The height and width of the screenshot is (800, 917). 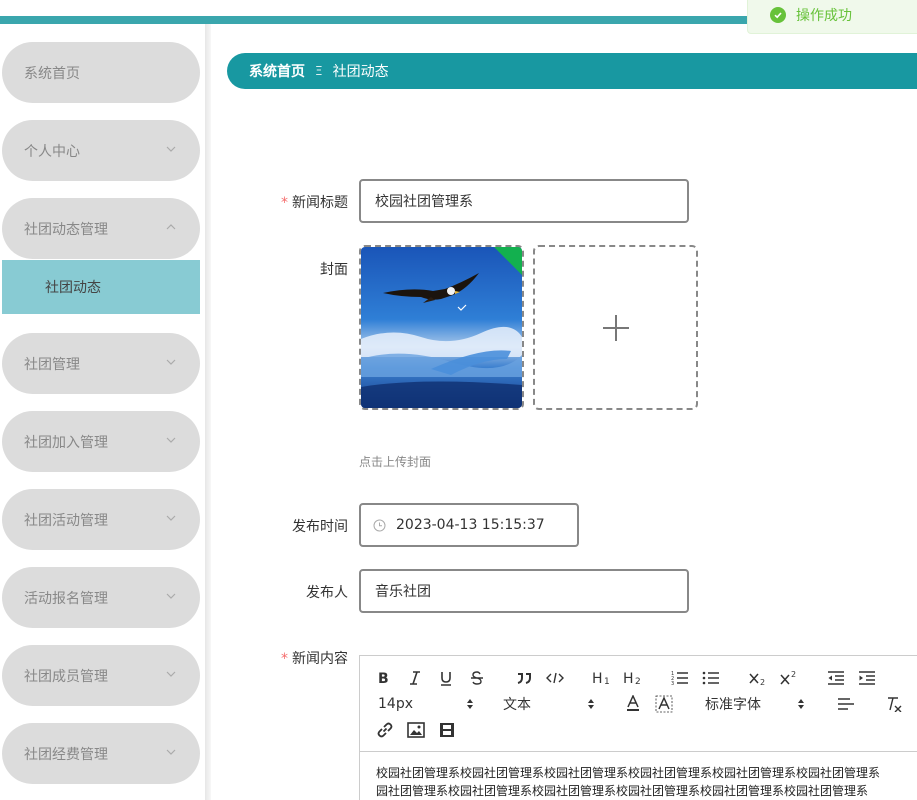 What do you see at coordinates (672, 683) in the screenshot?
I see `svg-text: 3` at bounding box center [672, 683].